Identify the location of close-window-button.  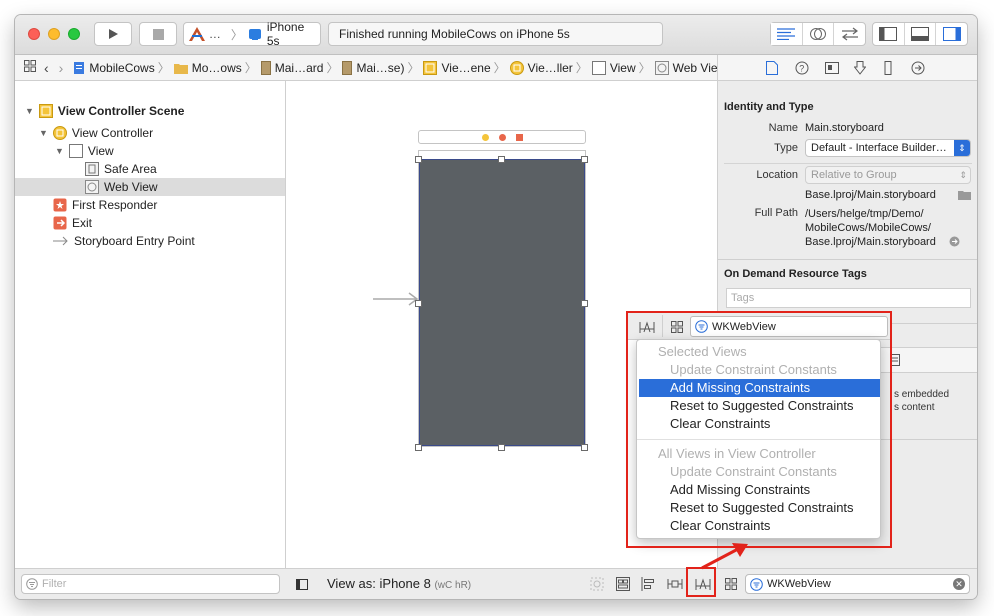
(34, 34).